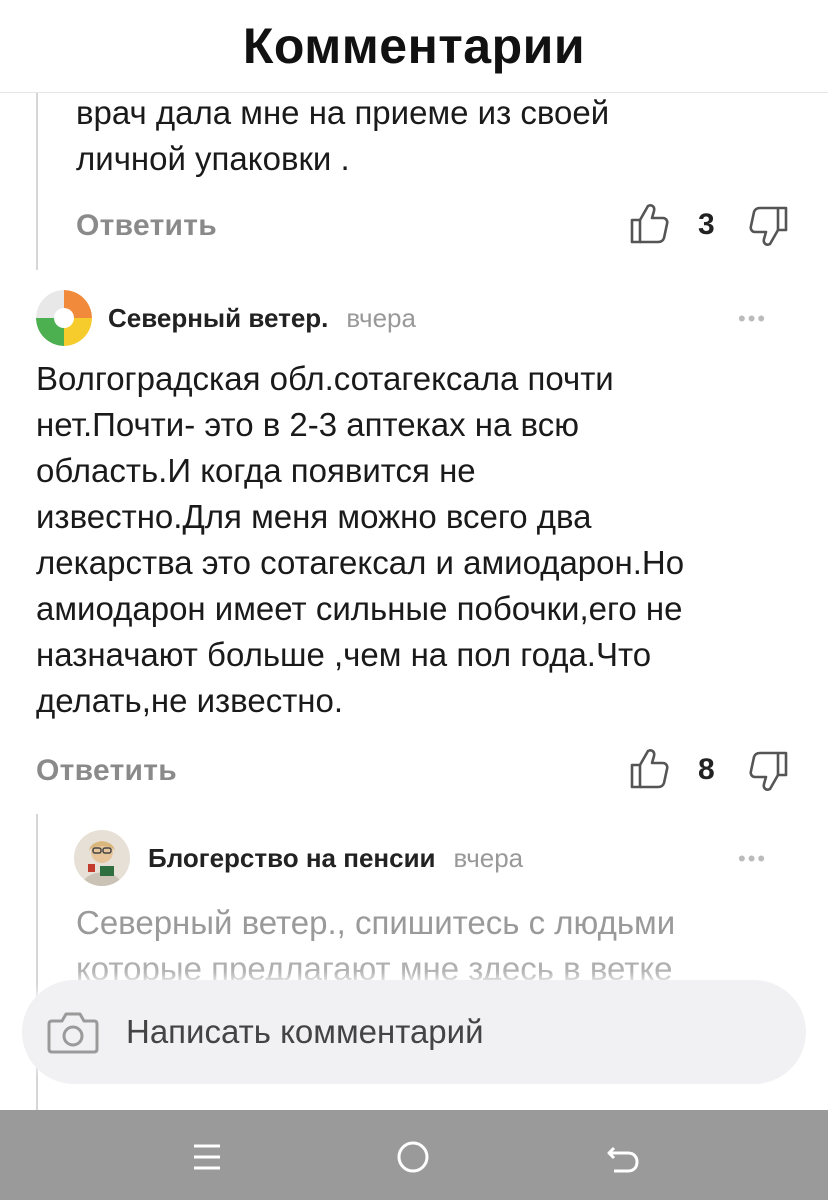 The image size is (828, 1200). I want to click on comment-author: Блогерство на пенсии, so click(292, 858).